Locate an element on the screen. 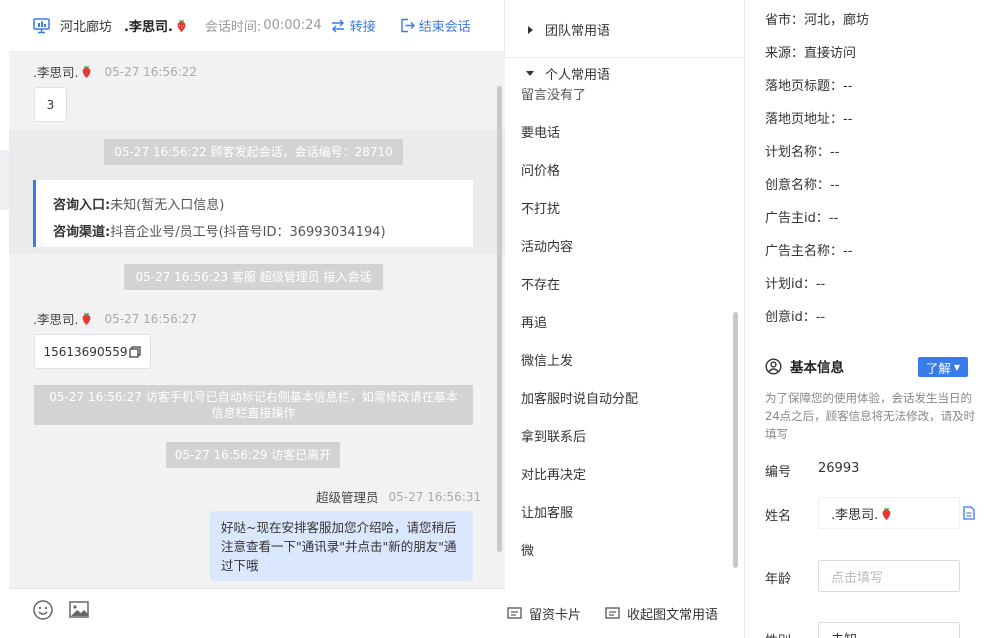 The image size is (997, 638). monitor-icon is located at coordinates (41, 25).